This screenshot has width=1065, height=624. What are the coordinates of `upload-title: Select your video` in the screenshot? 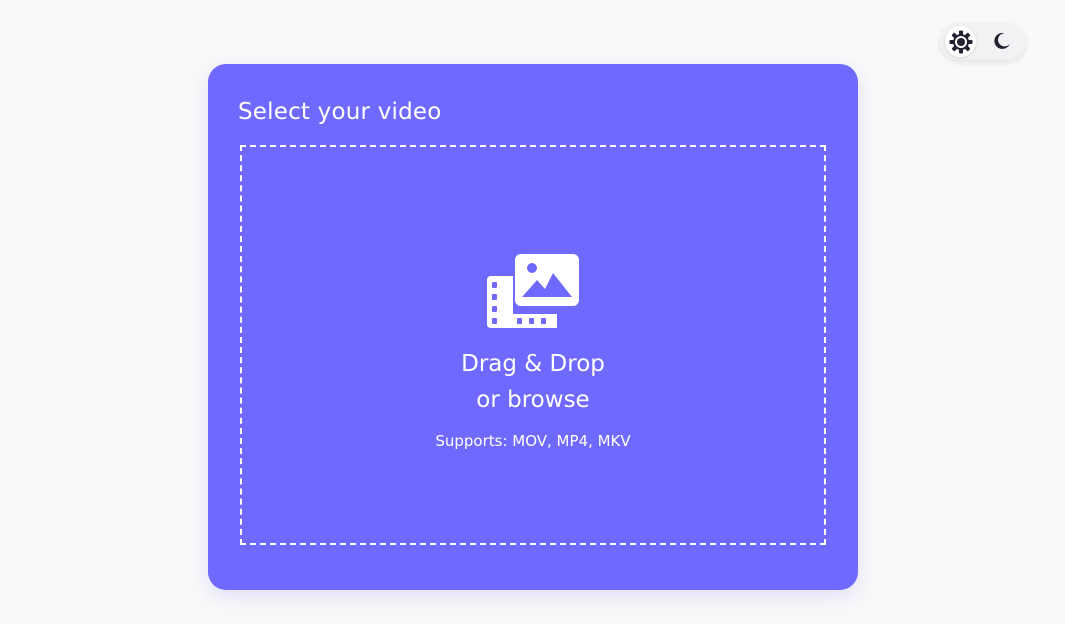 It's located at (340, 112).